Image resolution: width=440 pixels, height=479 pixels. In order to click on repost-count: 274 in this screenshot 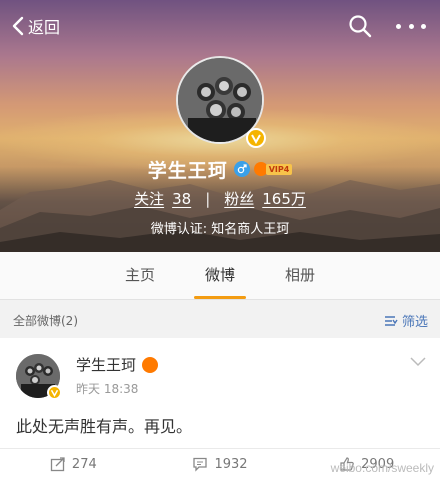, I will do `click(84, 464)`.